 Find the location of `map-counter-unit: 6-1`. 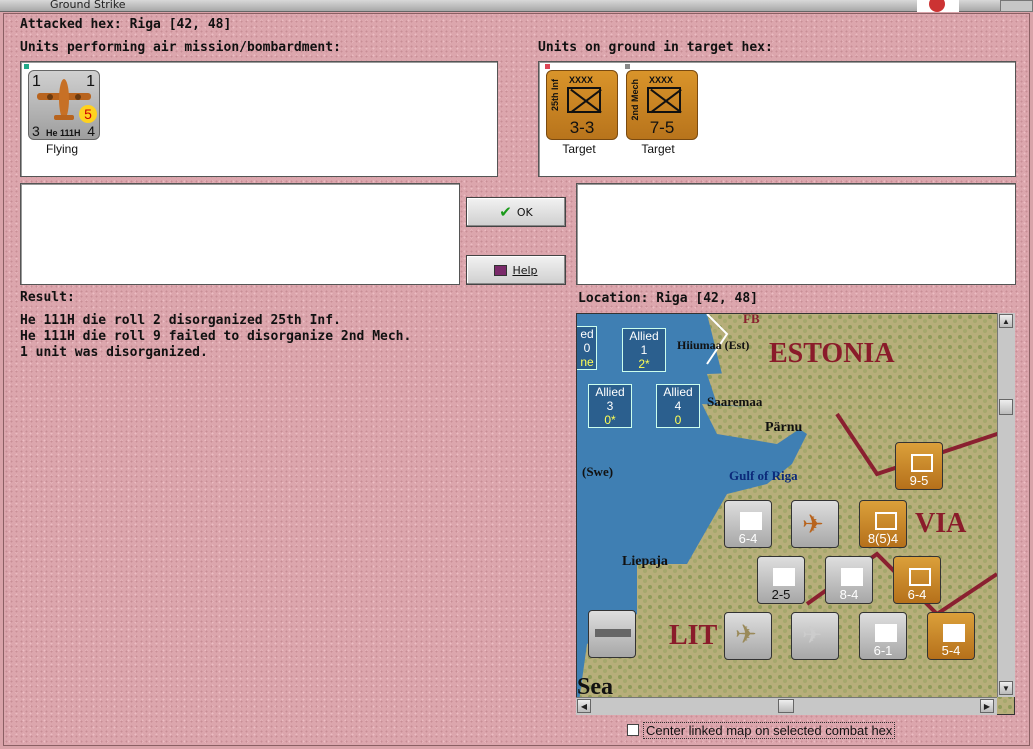

map-counter-unit: 6-1 is located at coordinates (883, 636).